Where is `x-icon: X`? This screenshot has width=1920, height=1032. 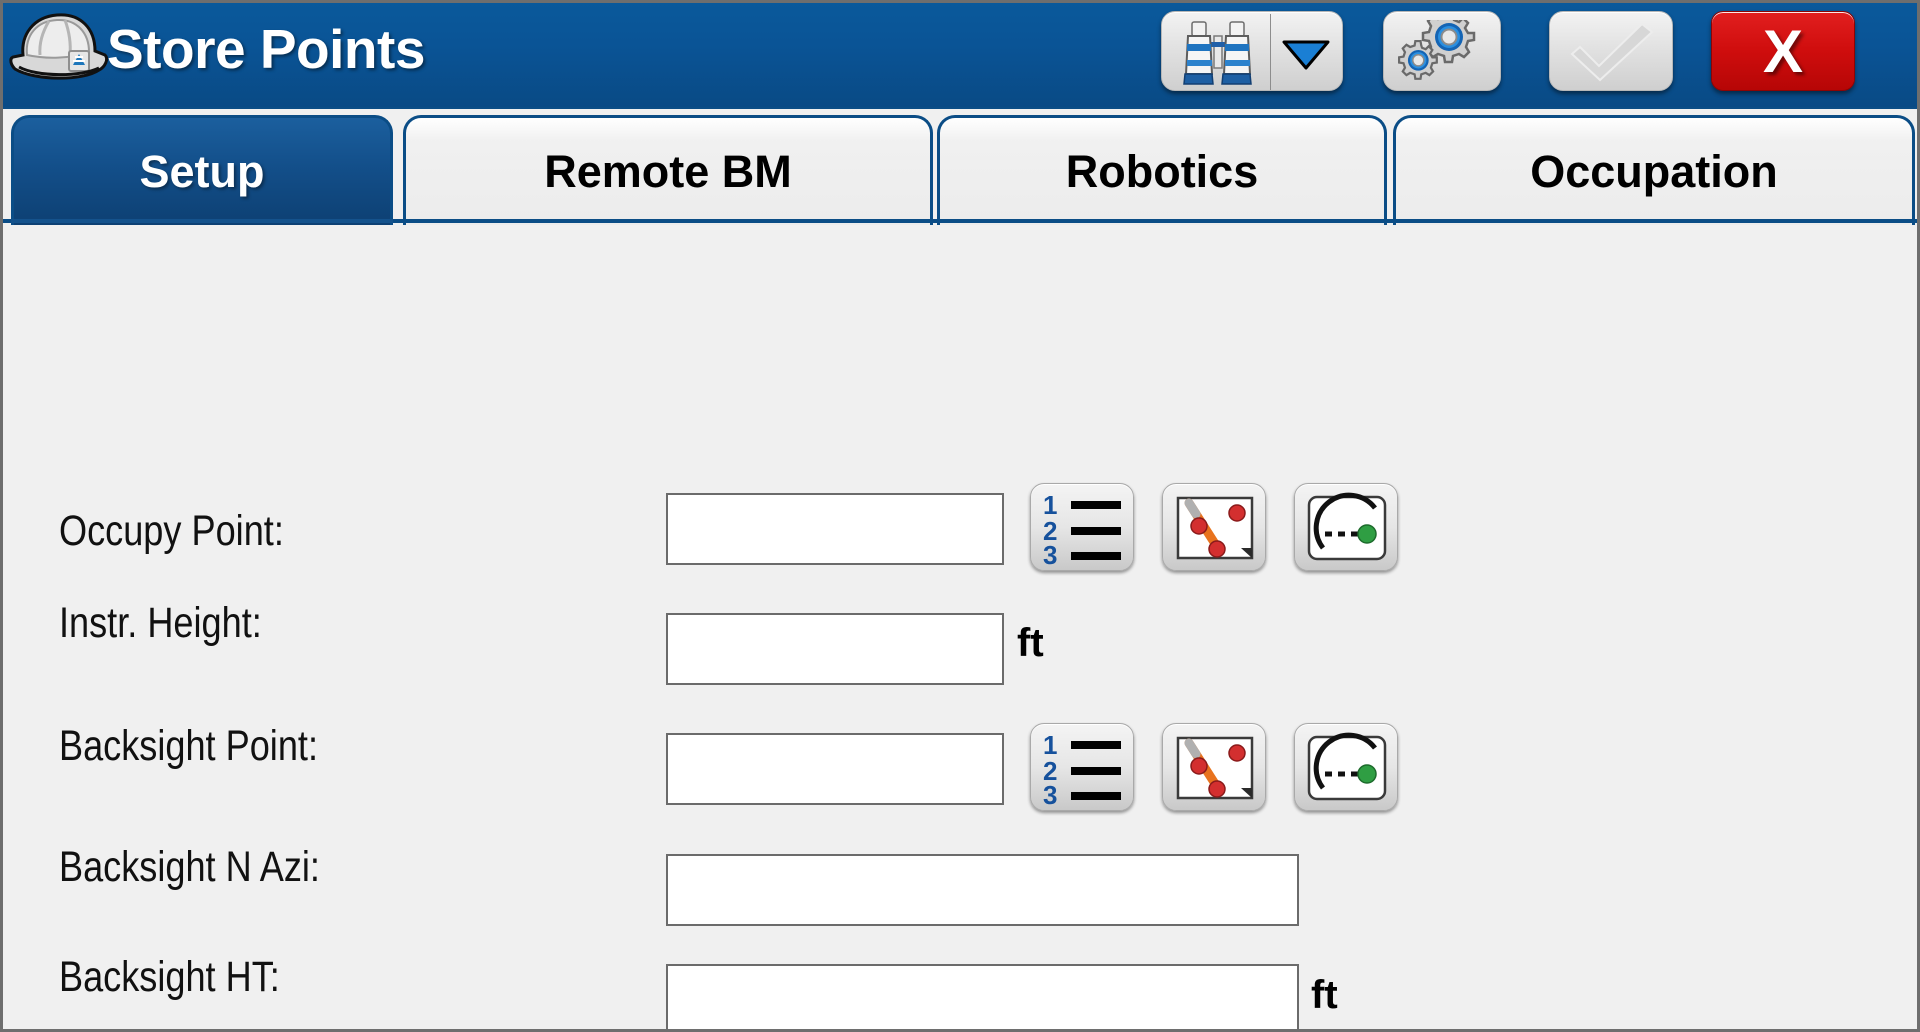
x-icon: X is located at coordinates (1783, 51).